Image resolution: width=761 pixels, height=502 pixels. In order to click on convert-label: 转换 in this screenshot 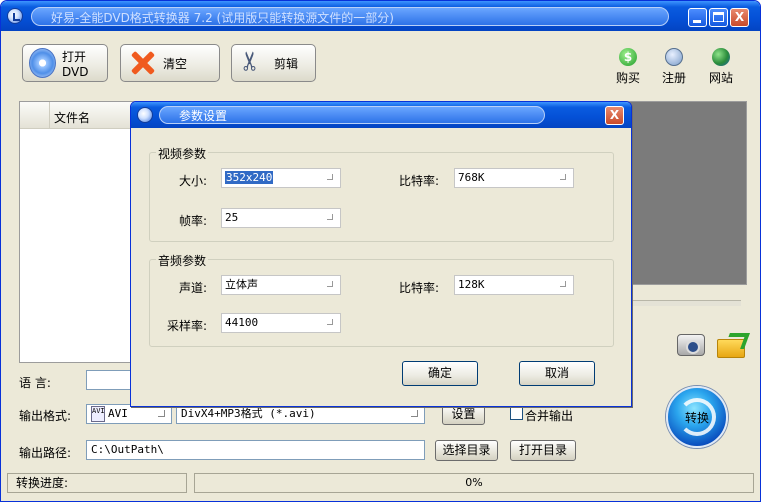, I will do `click(696, 418)`.